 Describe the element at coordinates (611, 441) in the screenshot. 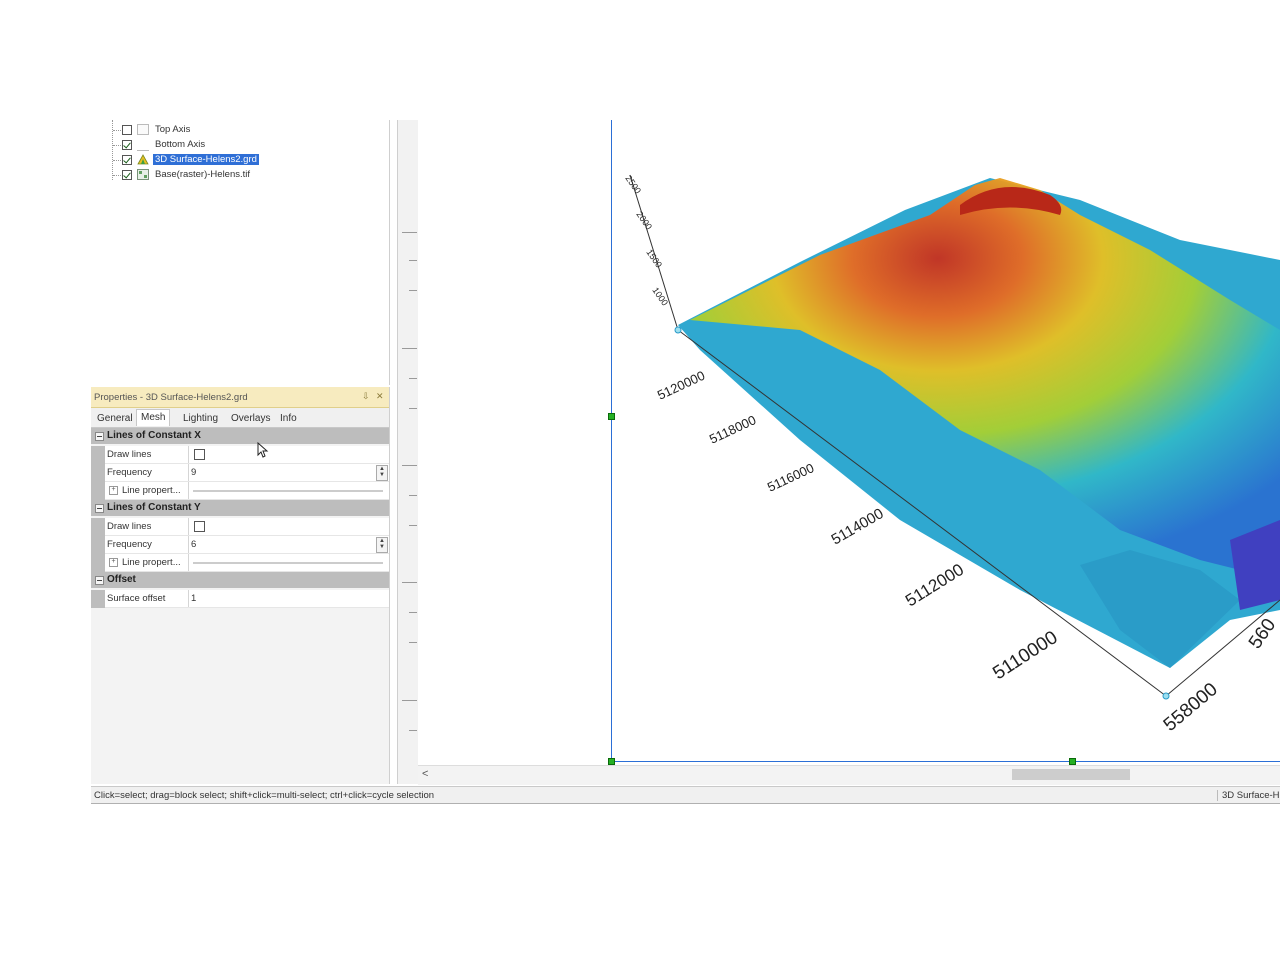

I see `selection-frame-left` at that location.